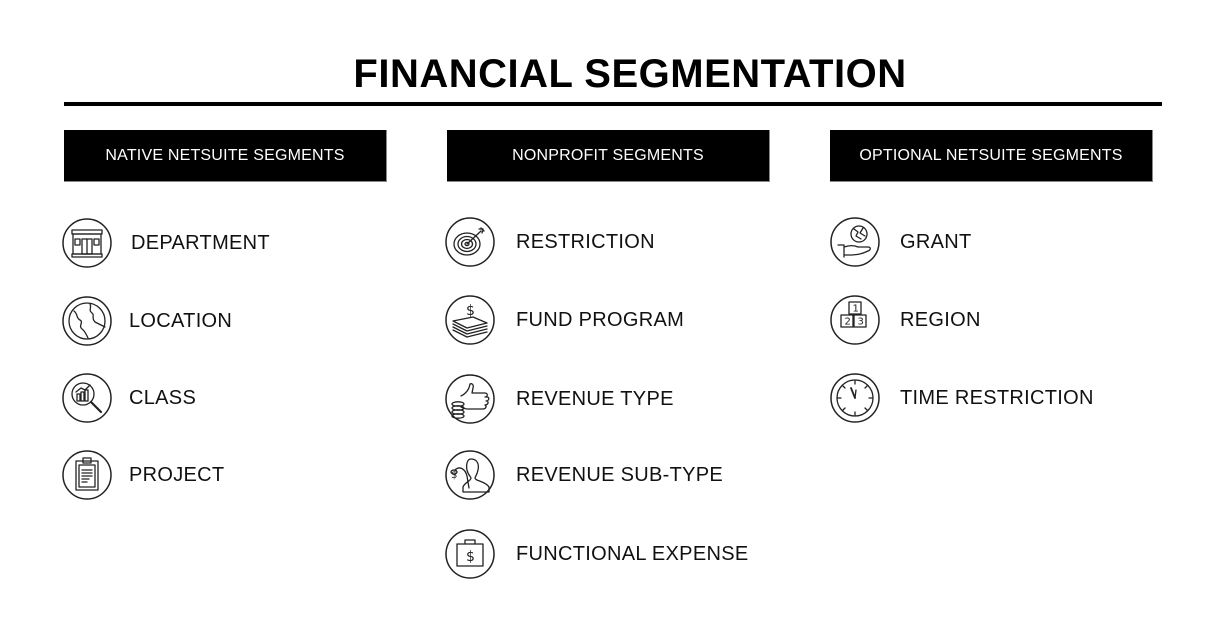  What do you see at coordinates (630, 74) in the screenshot?
I see `page-title: FINANCIAL SEGMENTATION` at bounding box center [630, 74].